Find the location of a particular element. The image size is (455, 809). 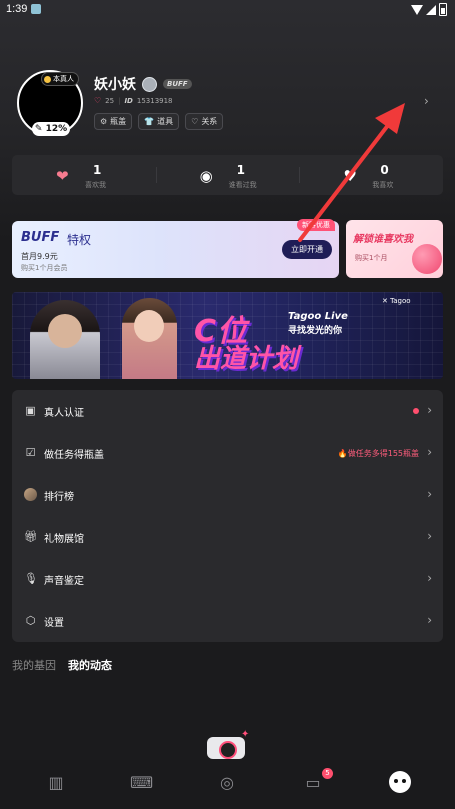

wifi-icon is located at coordinates (417, 9).